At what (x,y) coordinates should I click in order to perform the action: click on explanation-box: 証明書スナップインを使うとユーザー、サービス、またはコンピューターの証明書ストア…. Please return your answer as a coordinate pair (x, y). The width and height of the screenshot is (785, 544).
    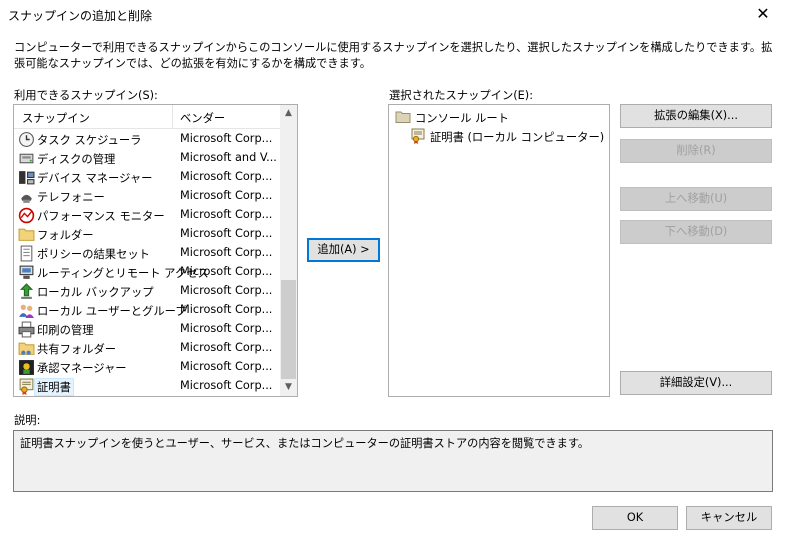
    Looking at the image, I should click on (393, 461).